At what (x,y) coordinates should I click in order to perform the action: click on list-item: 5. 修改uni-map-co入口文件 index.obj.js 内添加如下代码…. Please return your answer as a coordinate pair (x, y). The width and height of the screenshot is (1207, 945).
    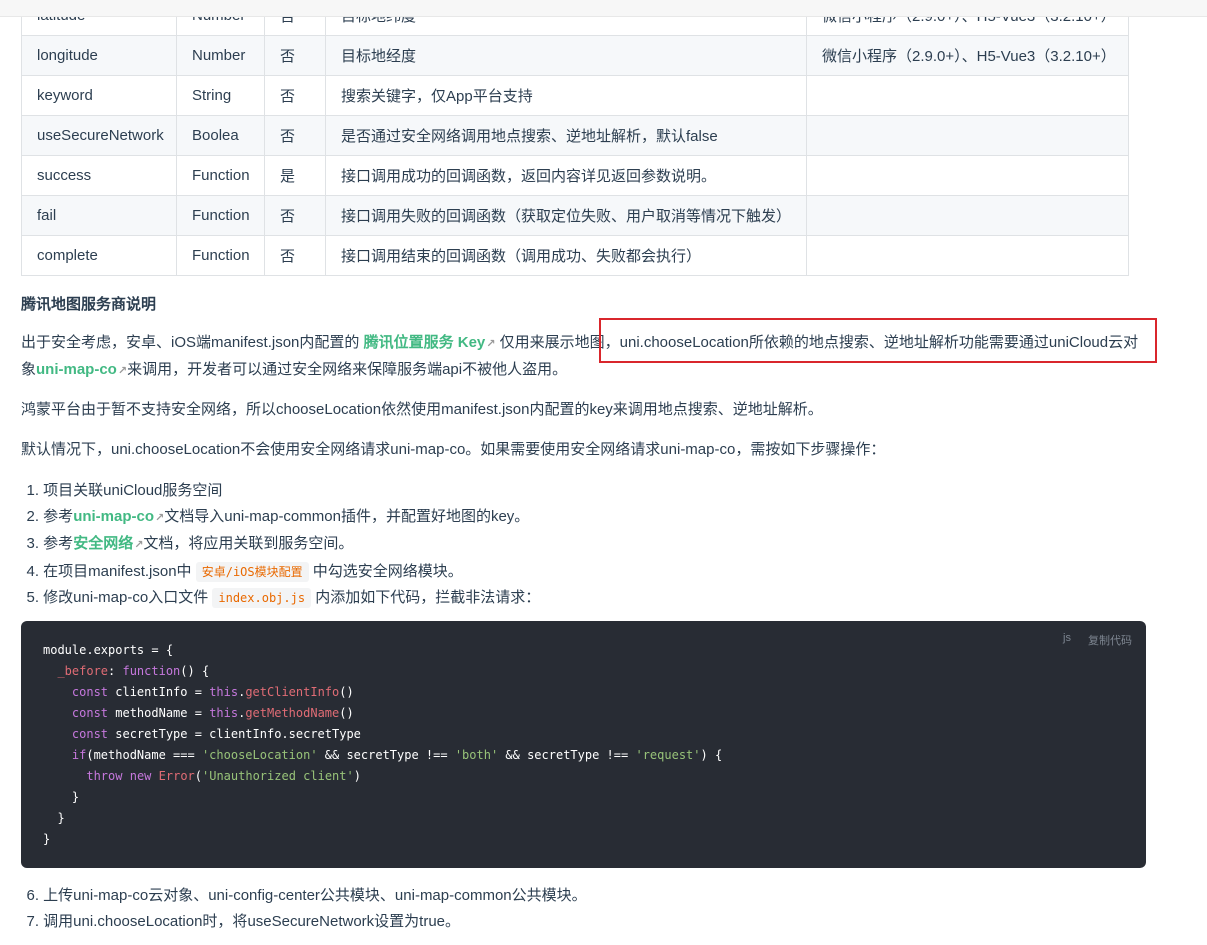
    Looking at the image, I should click on (283, 598).